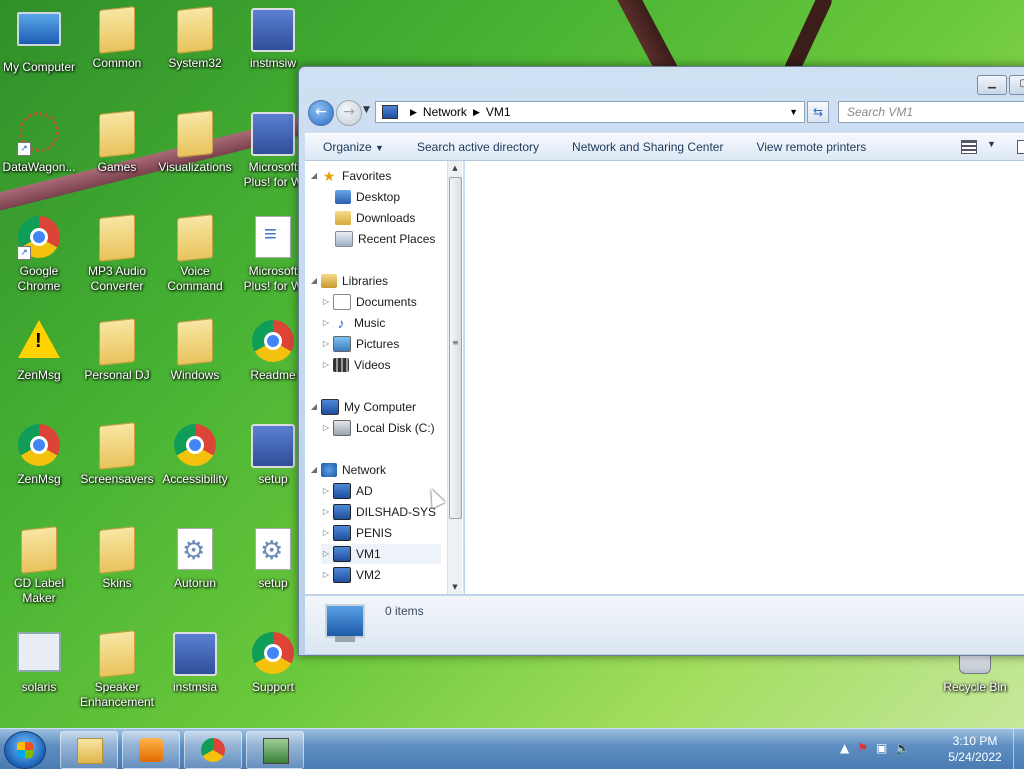 Image resolution: width=1024 pixels, height=769 pixels. Describe the element at coordinates (39, 255) in the screenshot. I see `desktop-icon-google-chrome: ↗ Google Chrome` at that location.